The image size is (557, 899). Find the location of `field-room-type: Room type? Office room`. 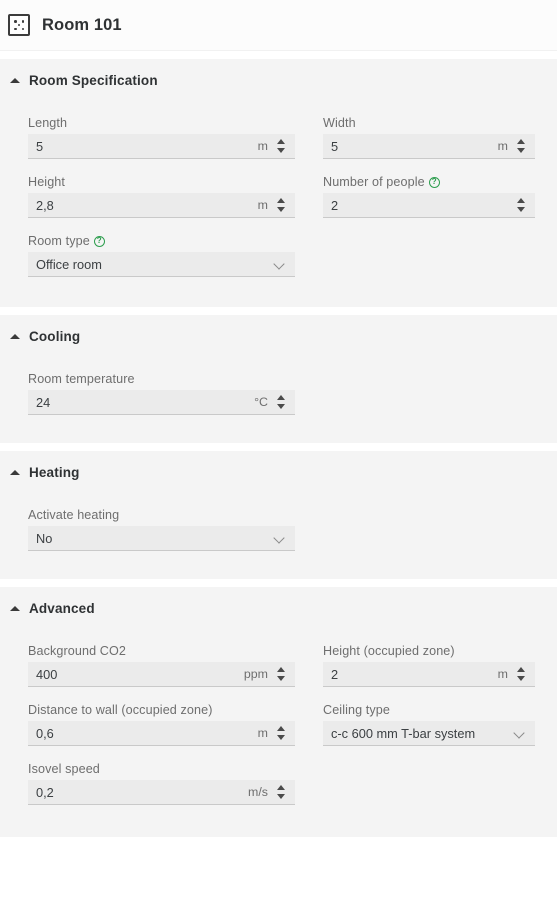

field-room-type: Room type? Office room is located at coordinates (161, 247).